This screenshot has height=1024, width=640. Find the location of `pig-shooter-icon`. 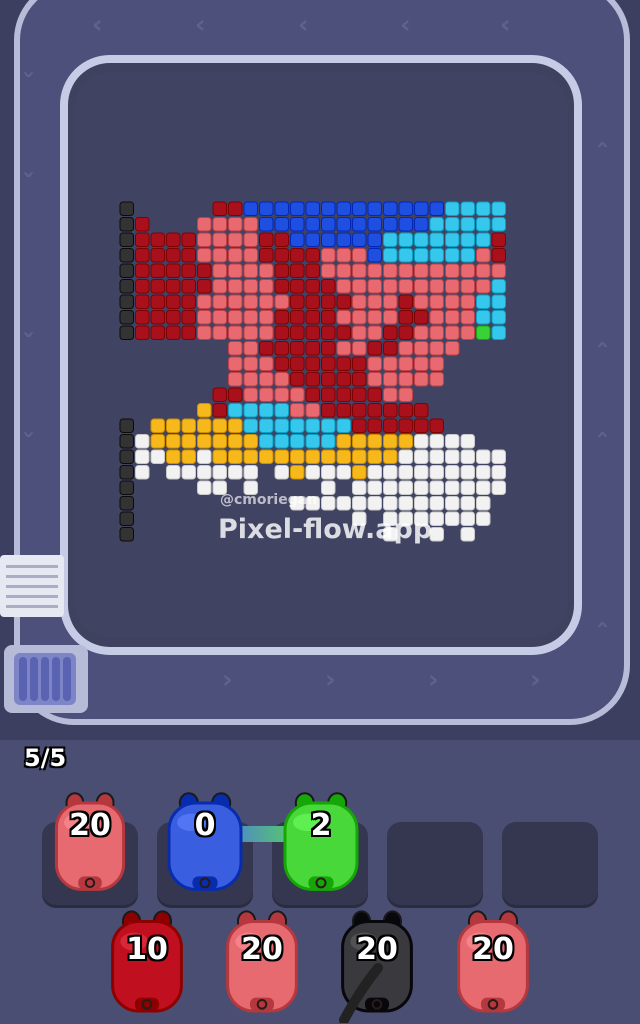

pig-shooter-icon is located at coordinates (205, 841).